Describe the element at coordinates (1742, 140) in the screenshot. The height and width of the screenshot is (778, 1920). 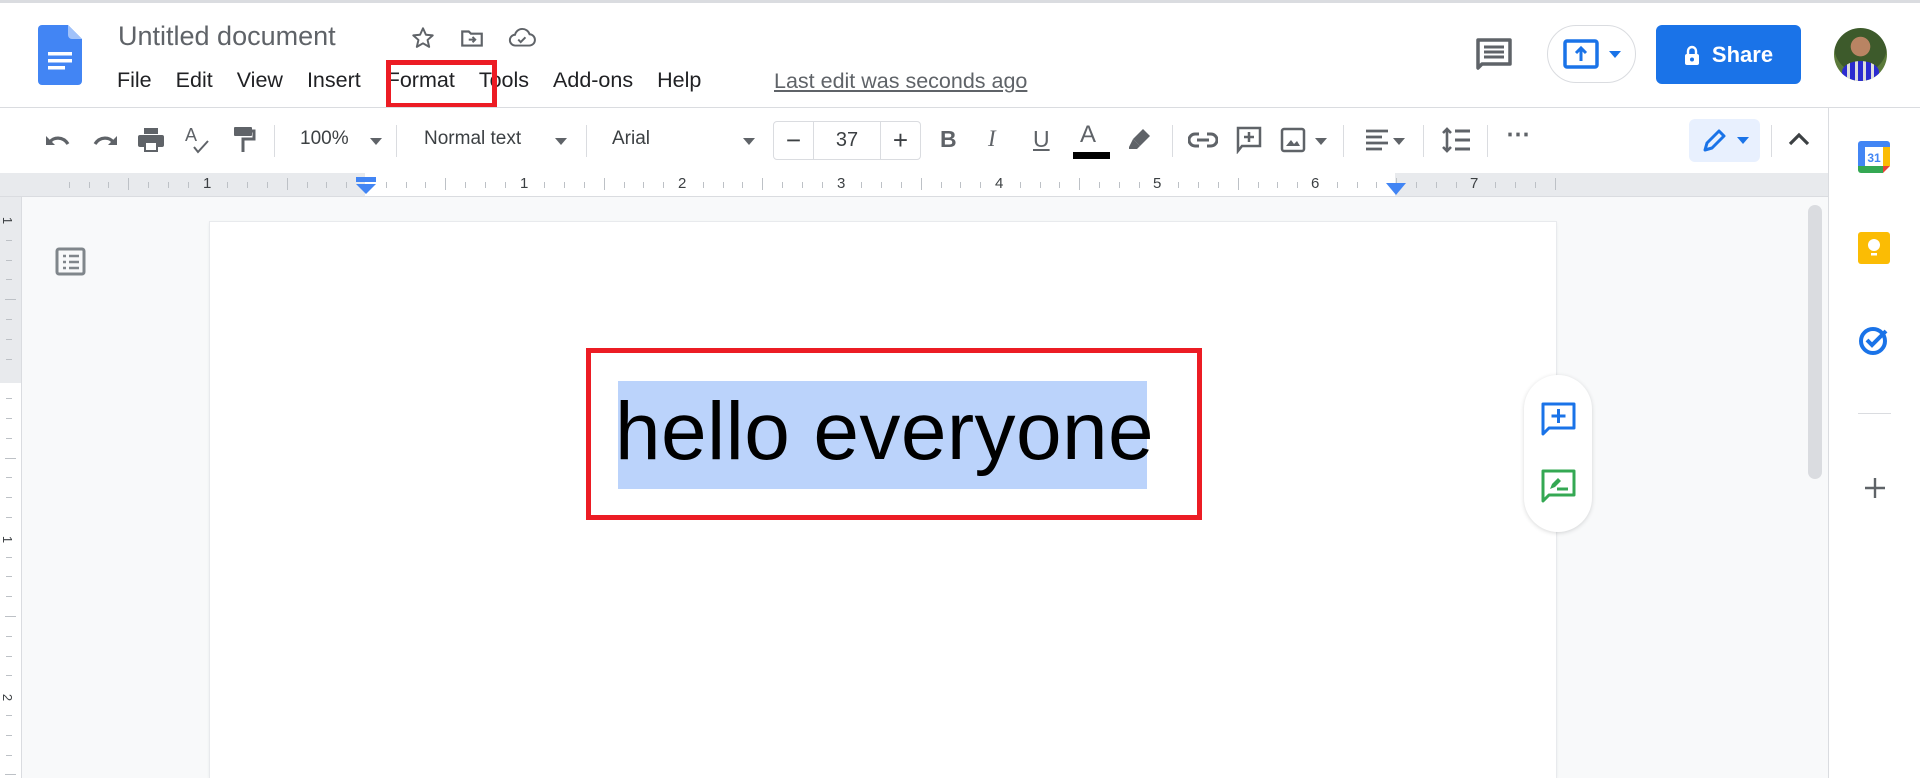
I see `editing-mode-caret-icon` at that location.